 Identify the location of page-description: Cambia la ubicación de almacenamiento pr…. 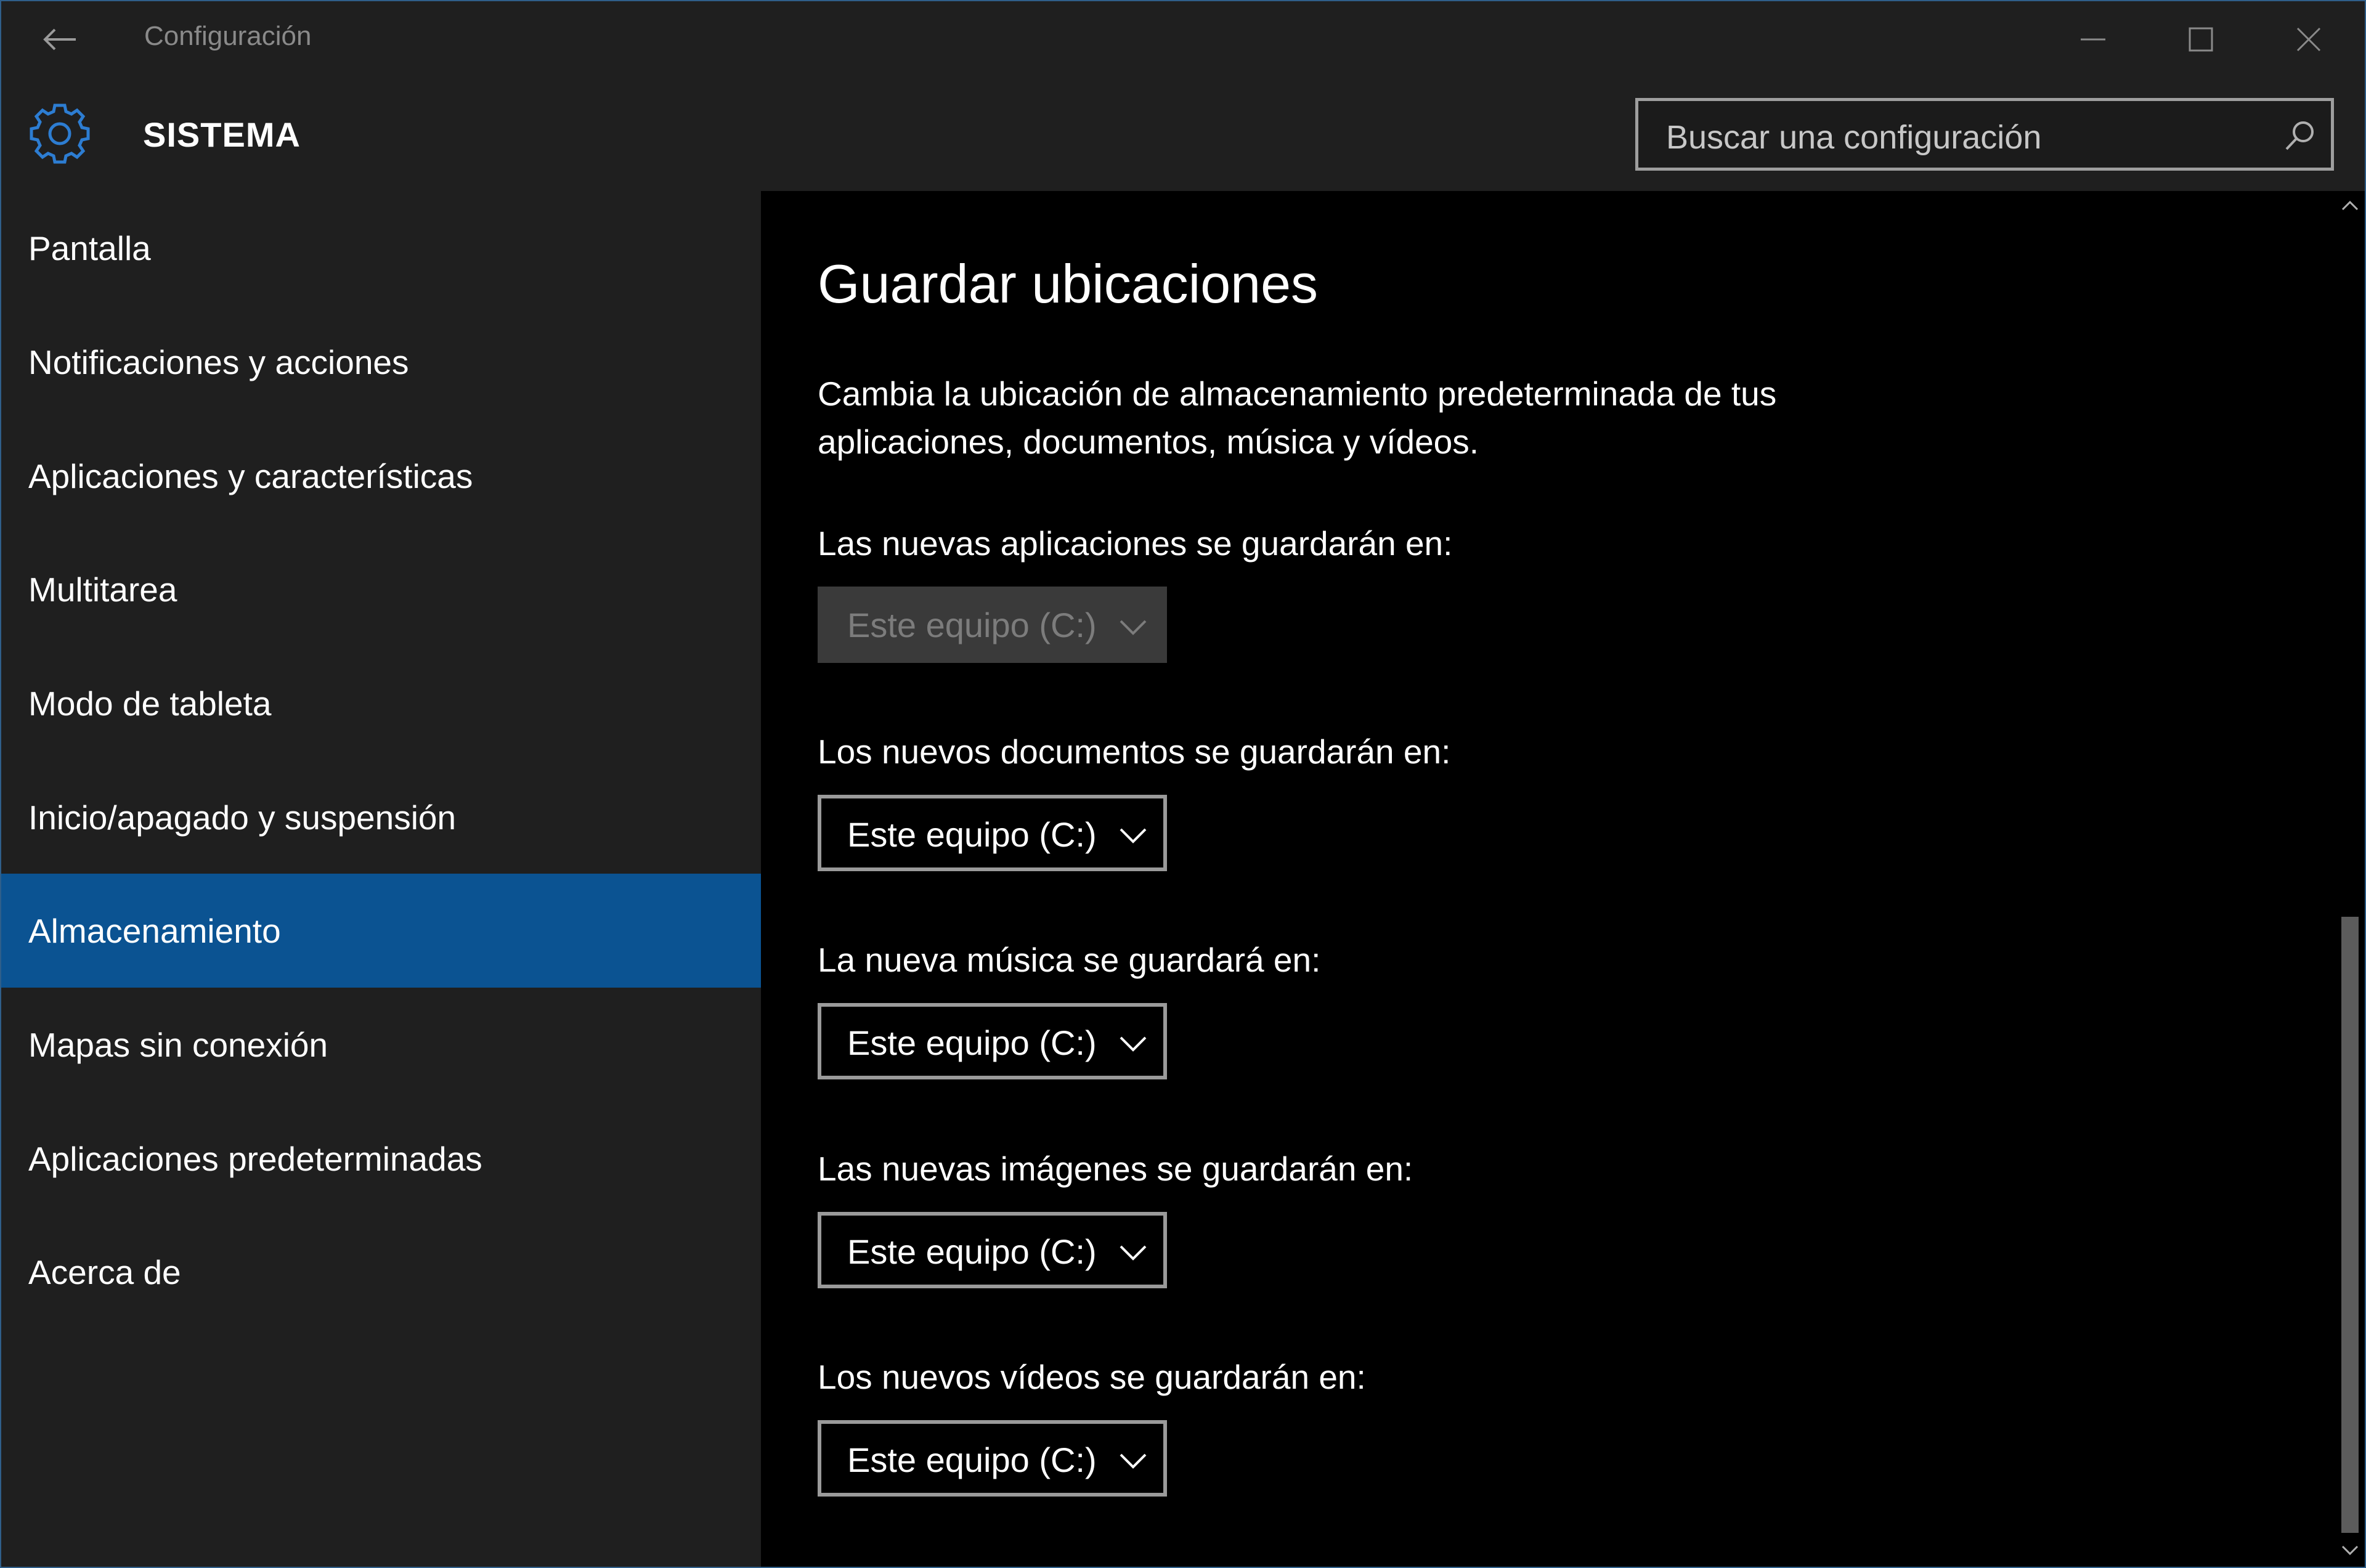
(1341, 418).